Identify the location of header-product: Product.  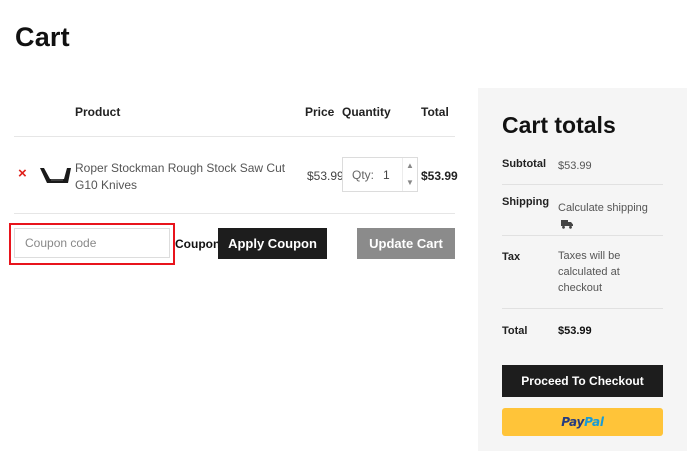
(98, 112).